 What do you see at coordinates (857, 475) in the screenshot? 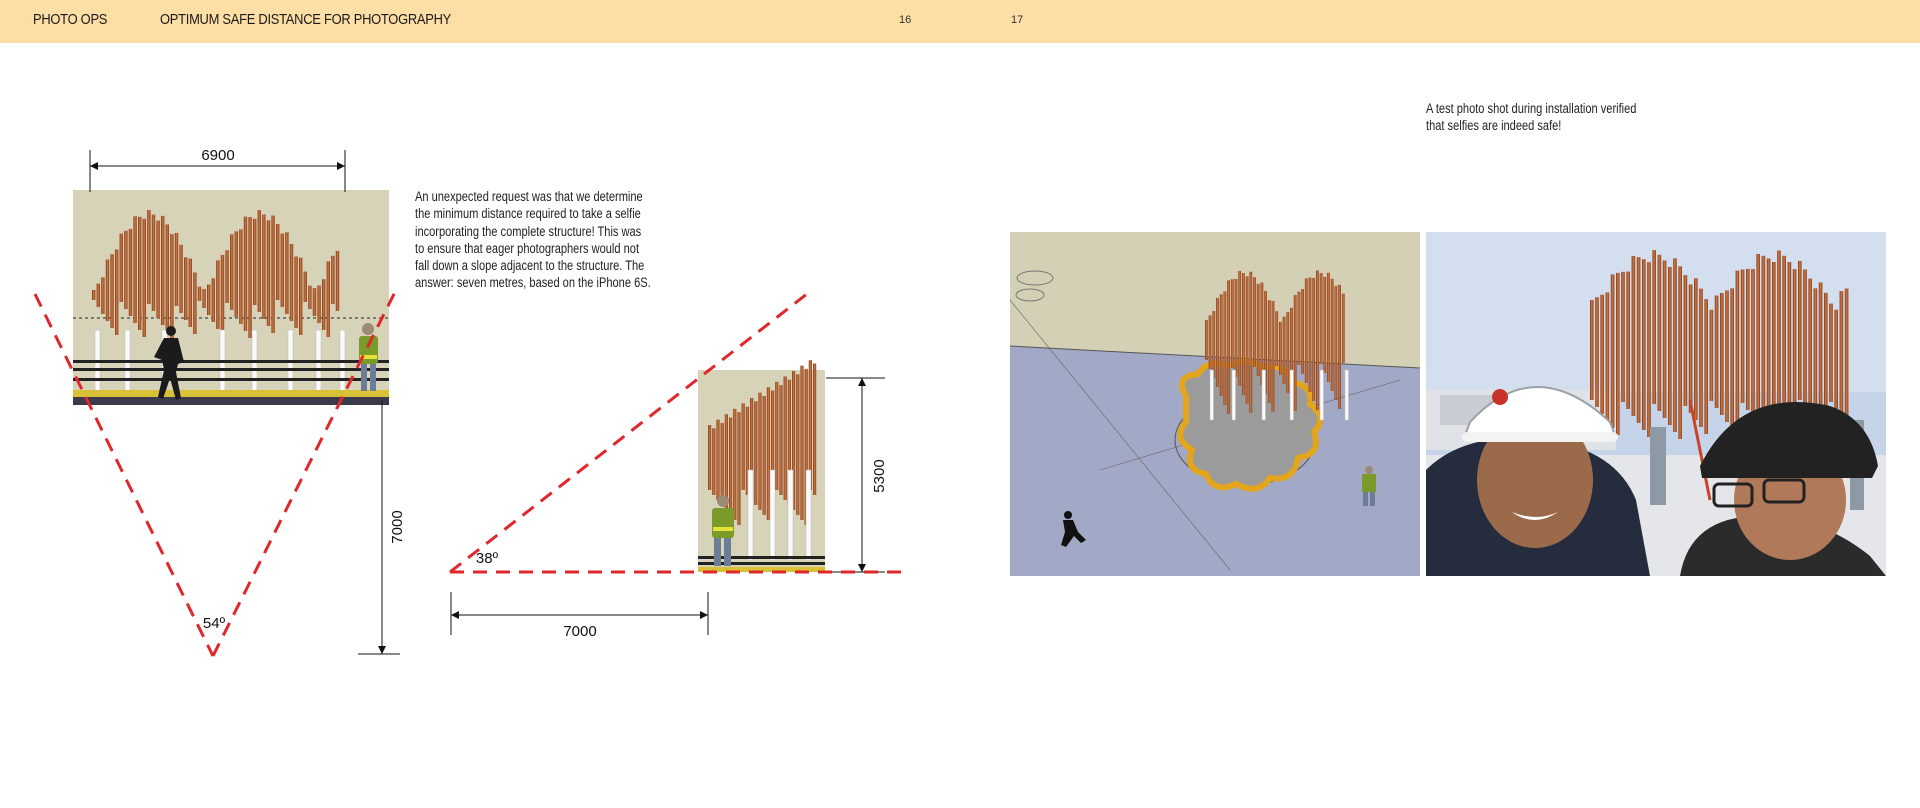
I see `height-dimension: 5300` at bounding box center [857, 475].